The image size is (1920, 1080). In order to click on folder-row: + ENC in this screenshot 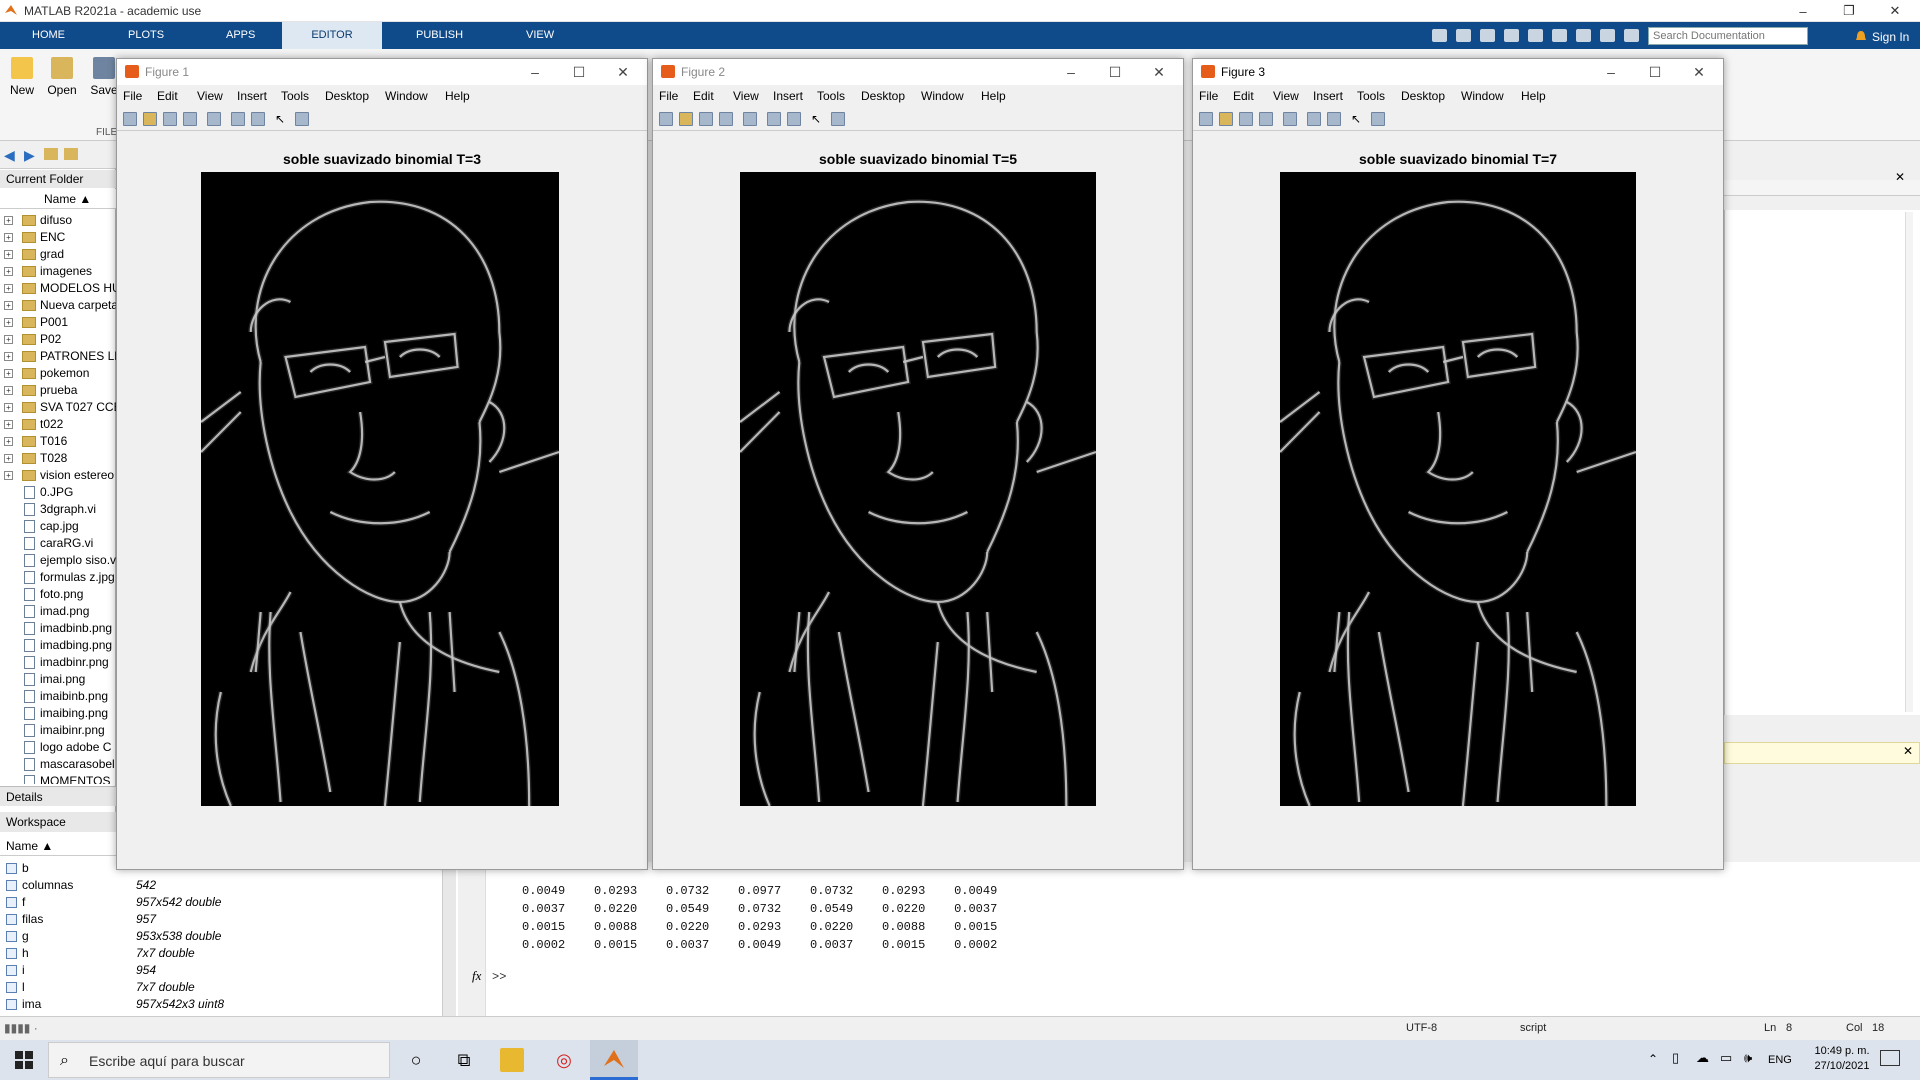, I will do `click(58, 237)`.